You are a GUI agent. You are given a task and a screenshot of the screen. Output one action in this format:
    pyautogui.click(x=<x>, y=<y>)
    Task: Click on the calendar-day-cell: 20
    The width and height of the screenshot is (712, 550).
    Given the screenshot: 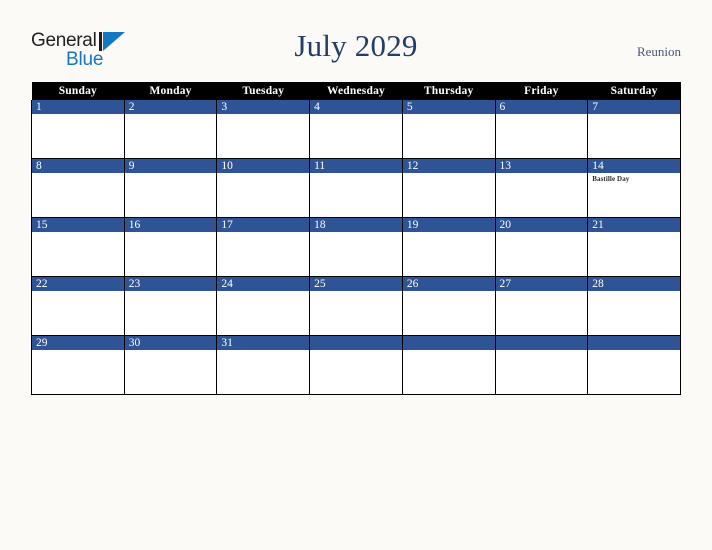 What is the action you would take?
    pyautogui.click(x=541, y=247)
    